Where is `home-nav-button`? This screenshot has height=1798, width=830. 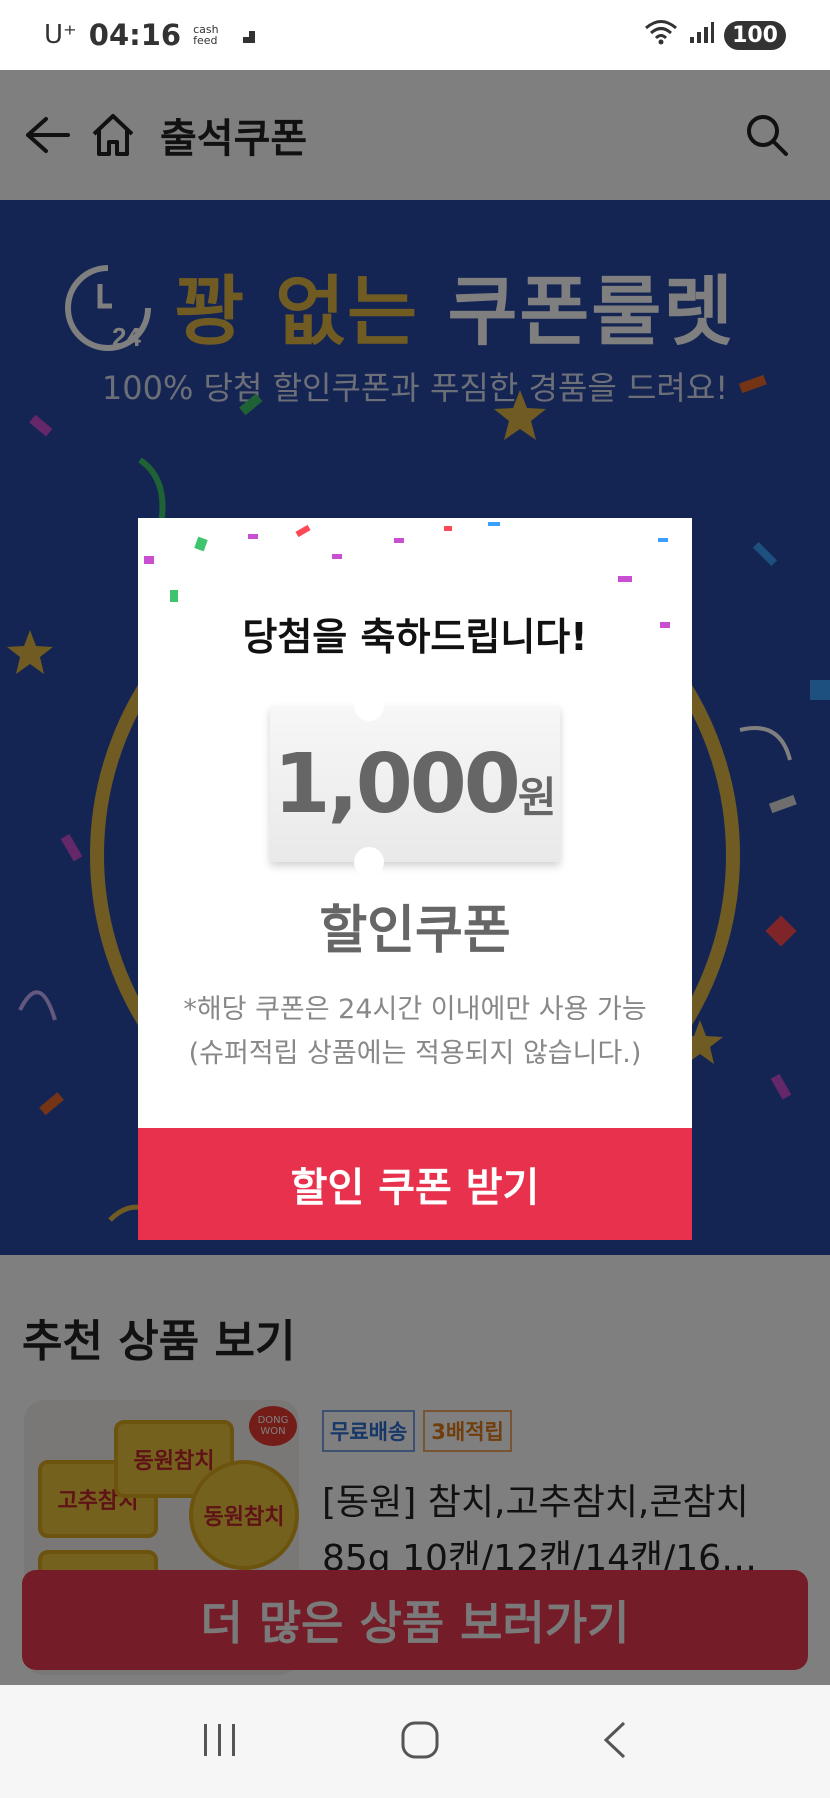 home-nav-button is located at coordinates (420, 1742).